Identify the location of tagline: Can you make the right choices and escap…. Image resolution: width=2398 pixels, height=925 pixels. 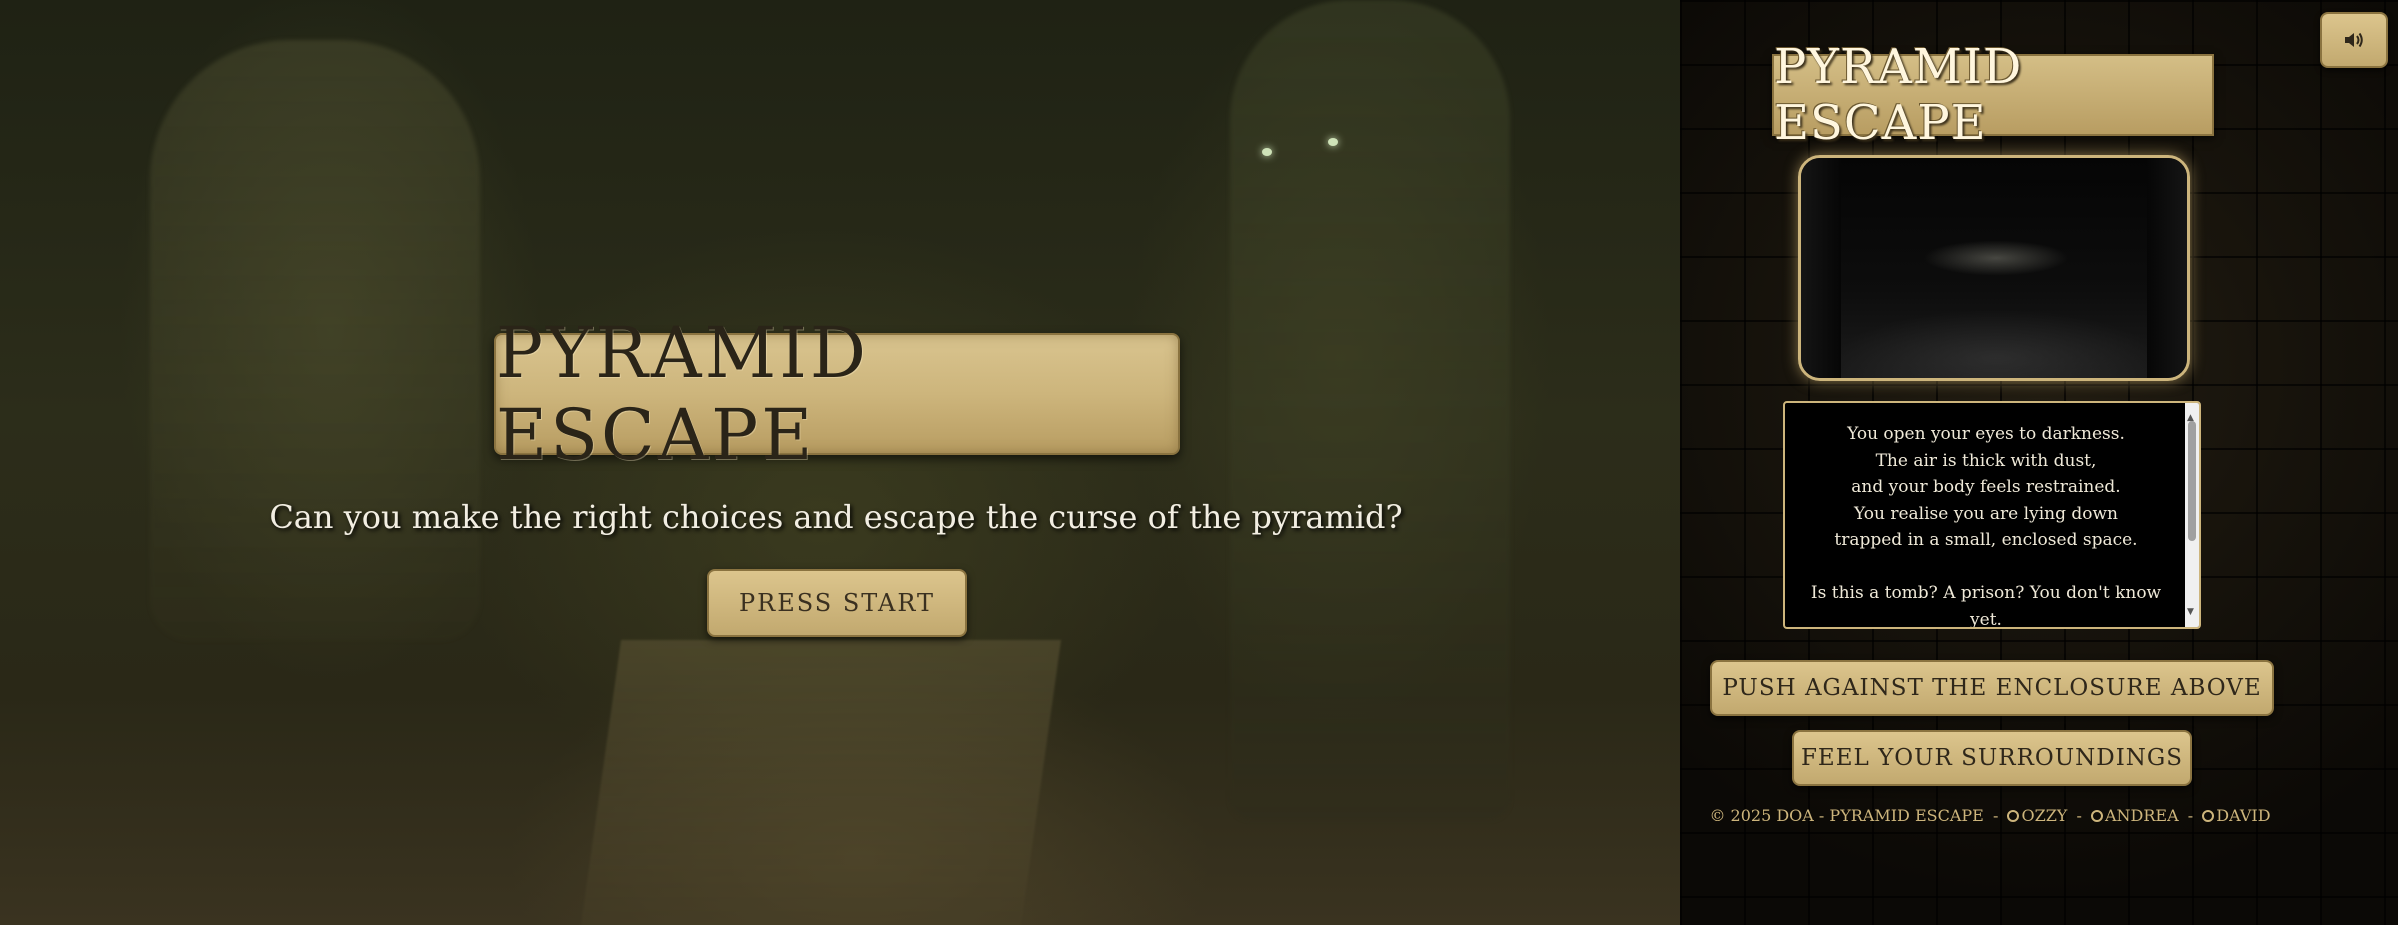
(836, 517).